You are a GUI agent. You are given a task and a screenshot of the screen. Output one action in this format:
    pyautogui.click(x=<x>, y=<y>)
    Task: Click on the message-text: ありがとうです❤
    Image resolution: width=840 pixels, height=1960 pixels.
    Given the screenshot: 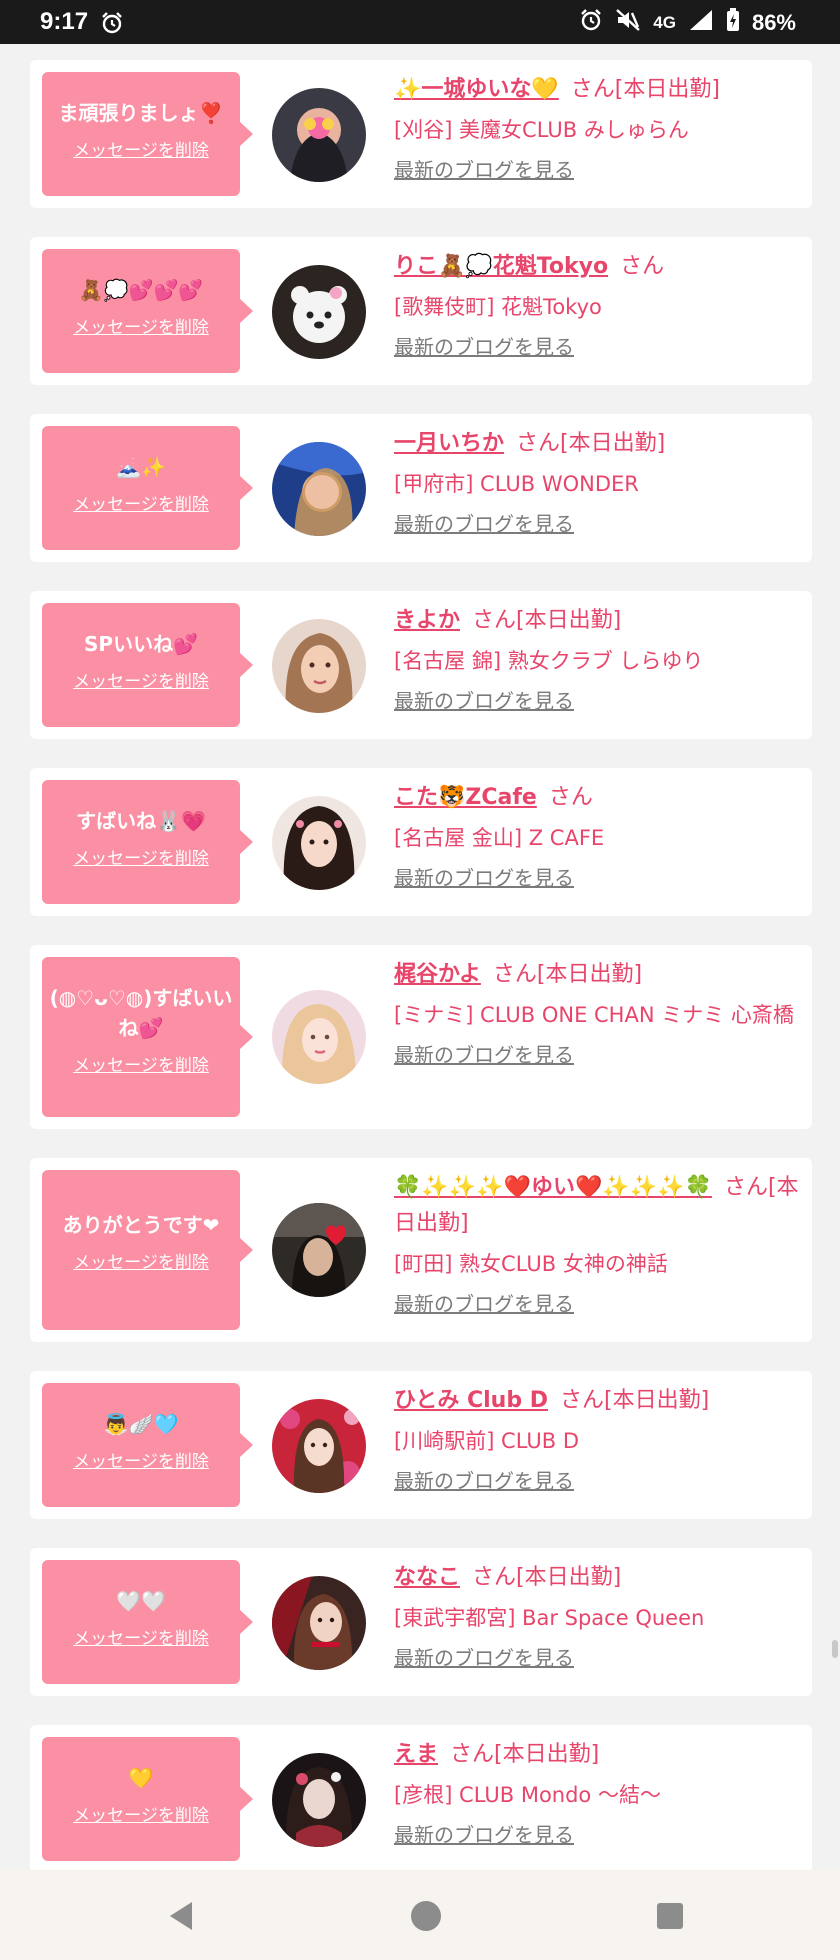 What is the action you would take?
    pyautogui.click(x=141, y=1225)
    